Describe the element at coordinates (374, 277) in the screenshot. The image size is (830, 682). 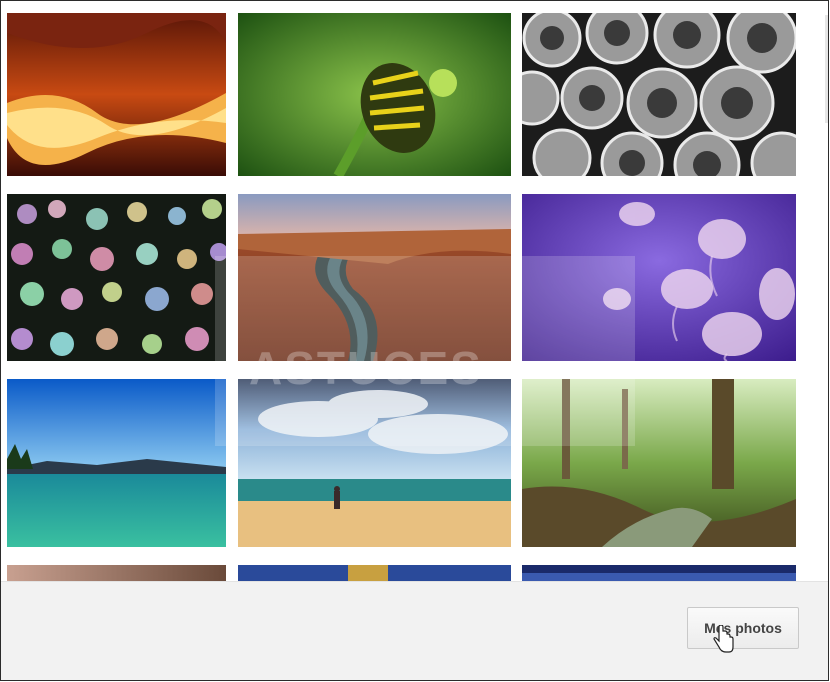
I see `photo-tile-river-canyon` at that location.